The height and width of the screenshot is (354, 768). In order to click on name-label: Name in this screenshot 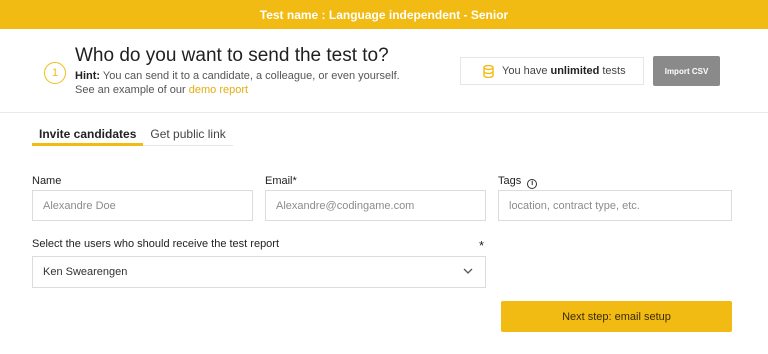, I will do `click(47, 181)`.